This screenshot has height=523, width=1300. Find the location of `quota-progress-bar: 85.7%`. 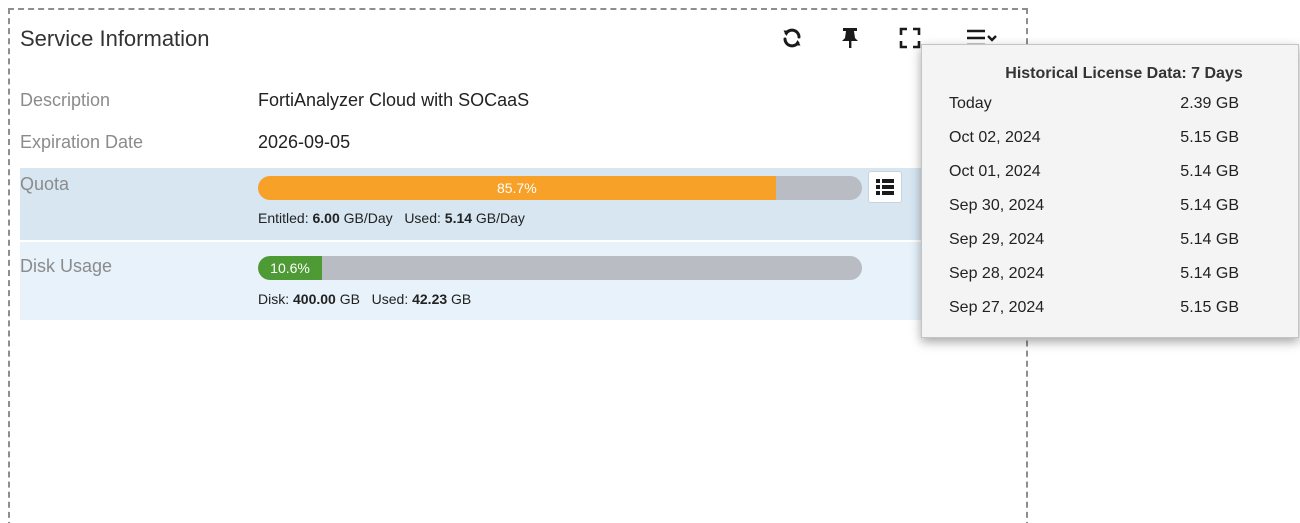

quota-progress-bar: 85.7% is located at coordinates (560, 188).